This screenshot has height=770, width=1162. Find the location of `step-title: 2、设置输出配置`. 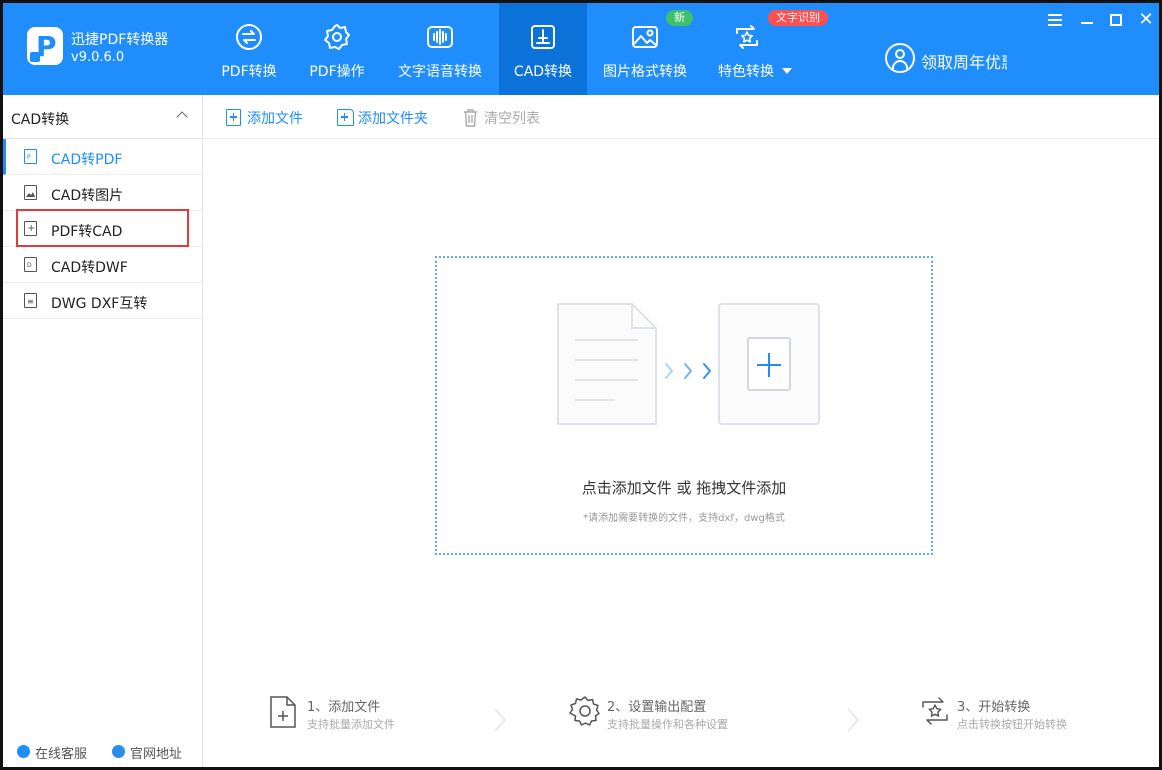

step-title: 2、设置输出配置 is located at coordinates (657, 707).